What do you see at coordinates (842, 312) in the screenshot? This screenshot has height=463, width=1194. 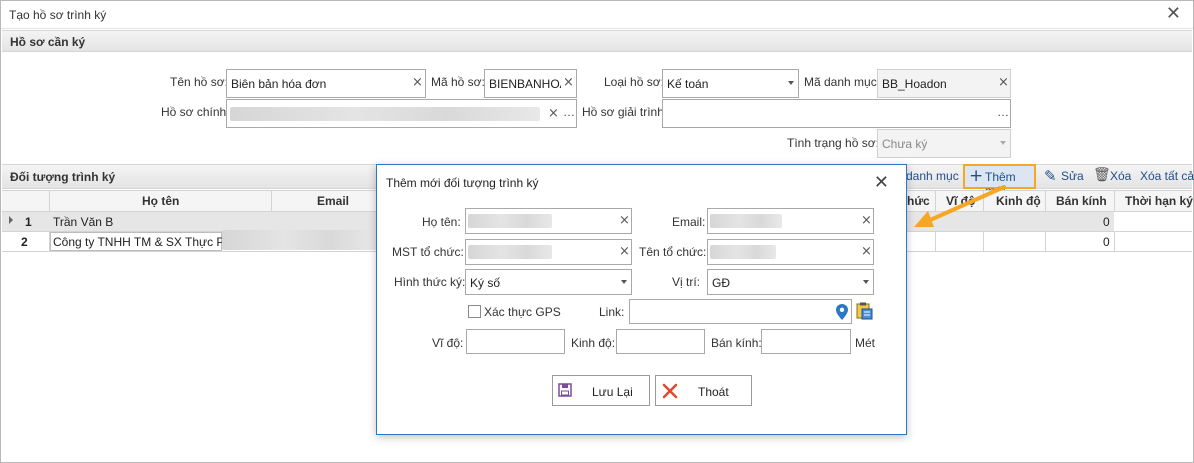 I see `map-pin-icon` at bounding box center [842, 312].